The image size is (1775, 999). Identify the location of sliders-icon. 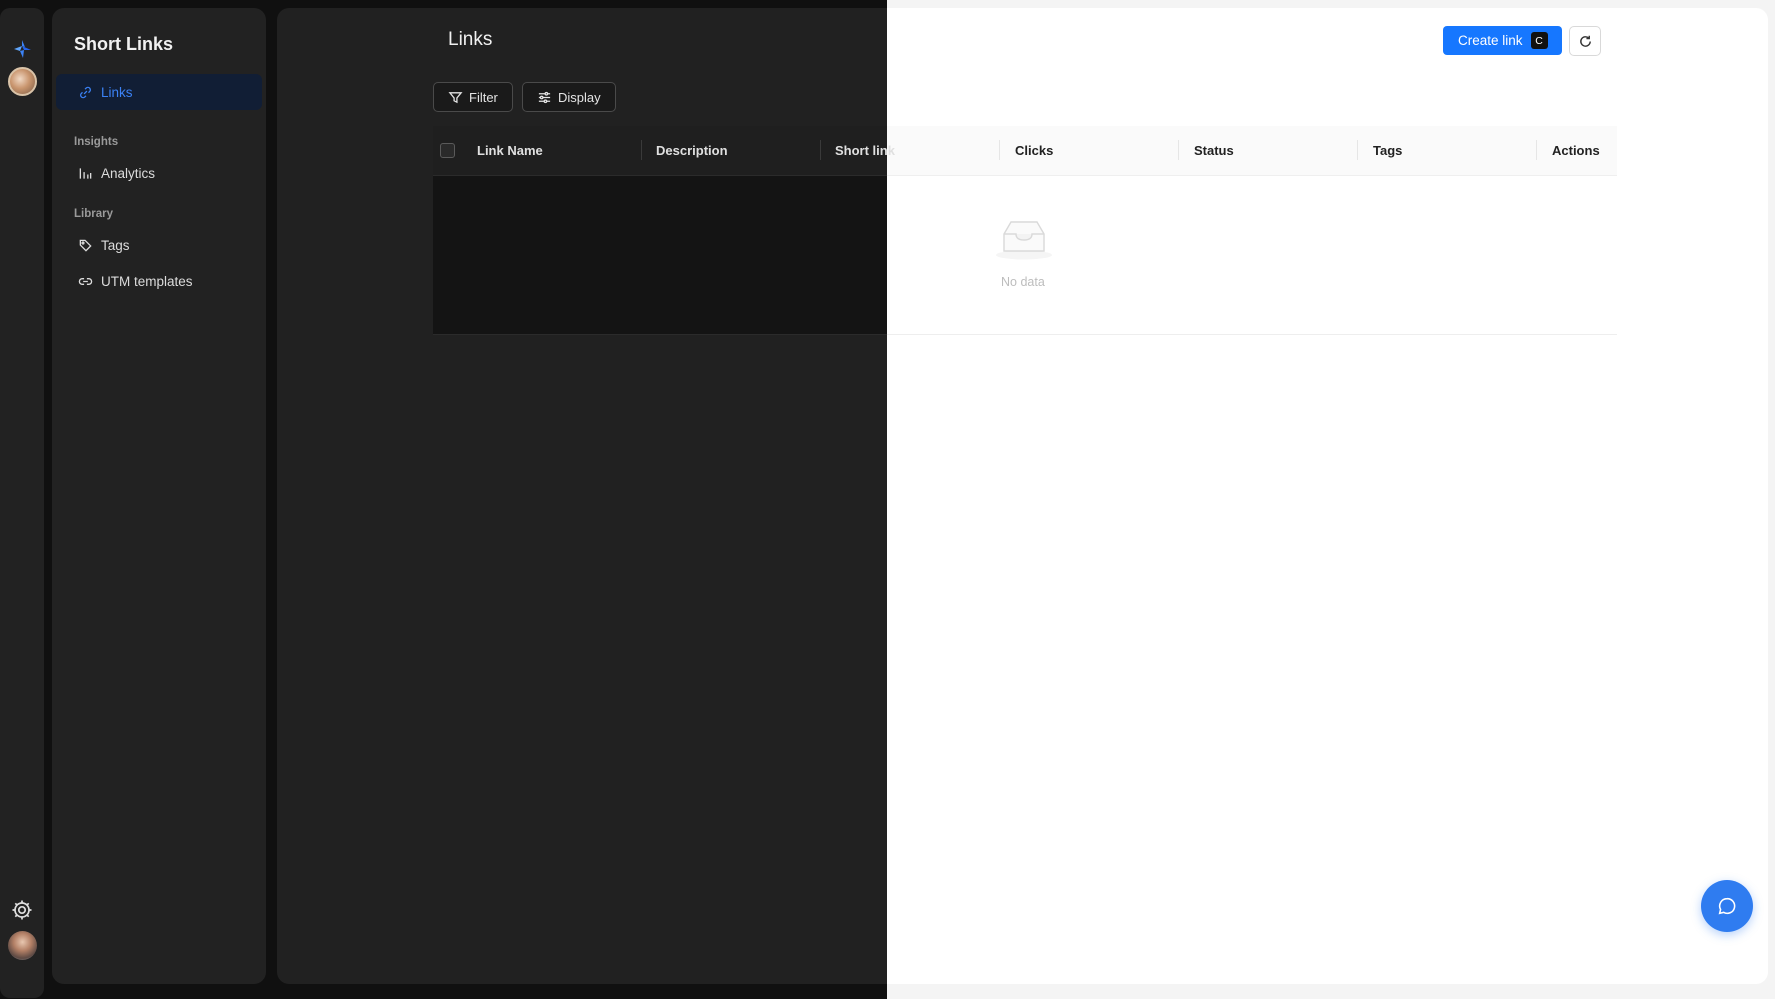
(544, 97).